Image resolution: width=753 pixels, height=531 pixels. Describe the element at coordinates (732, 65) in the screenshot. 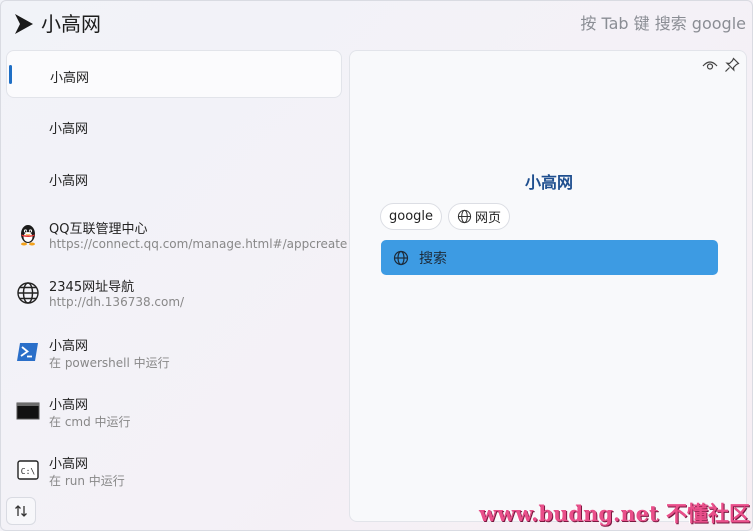

I see `pin-icon` at that location.